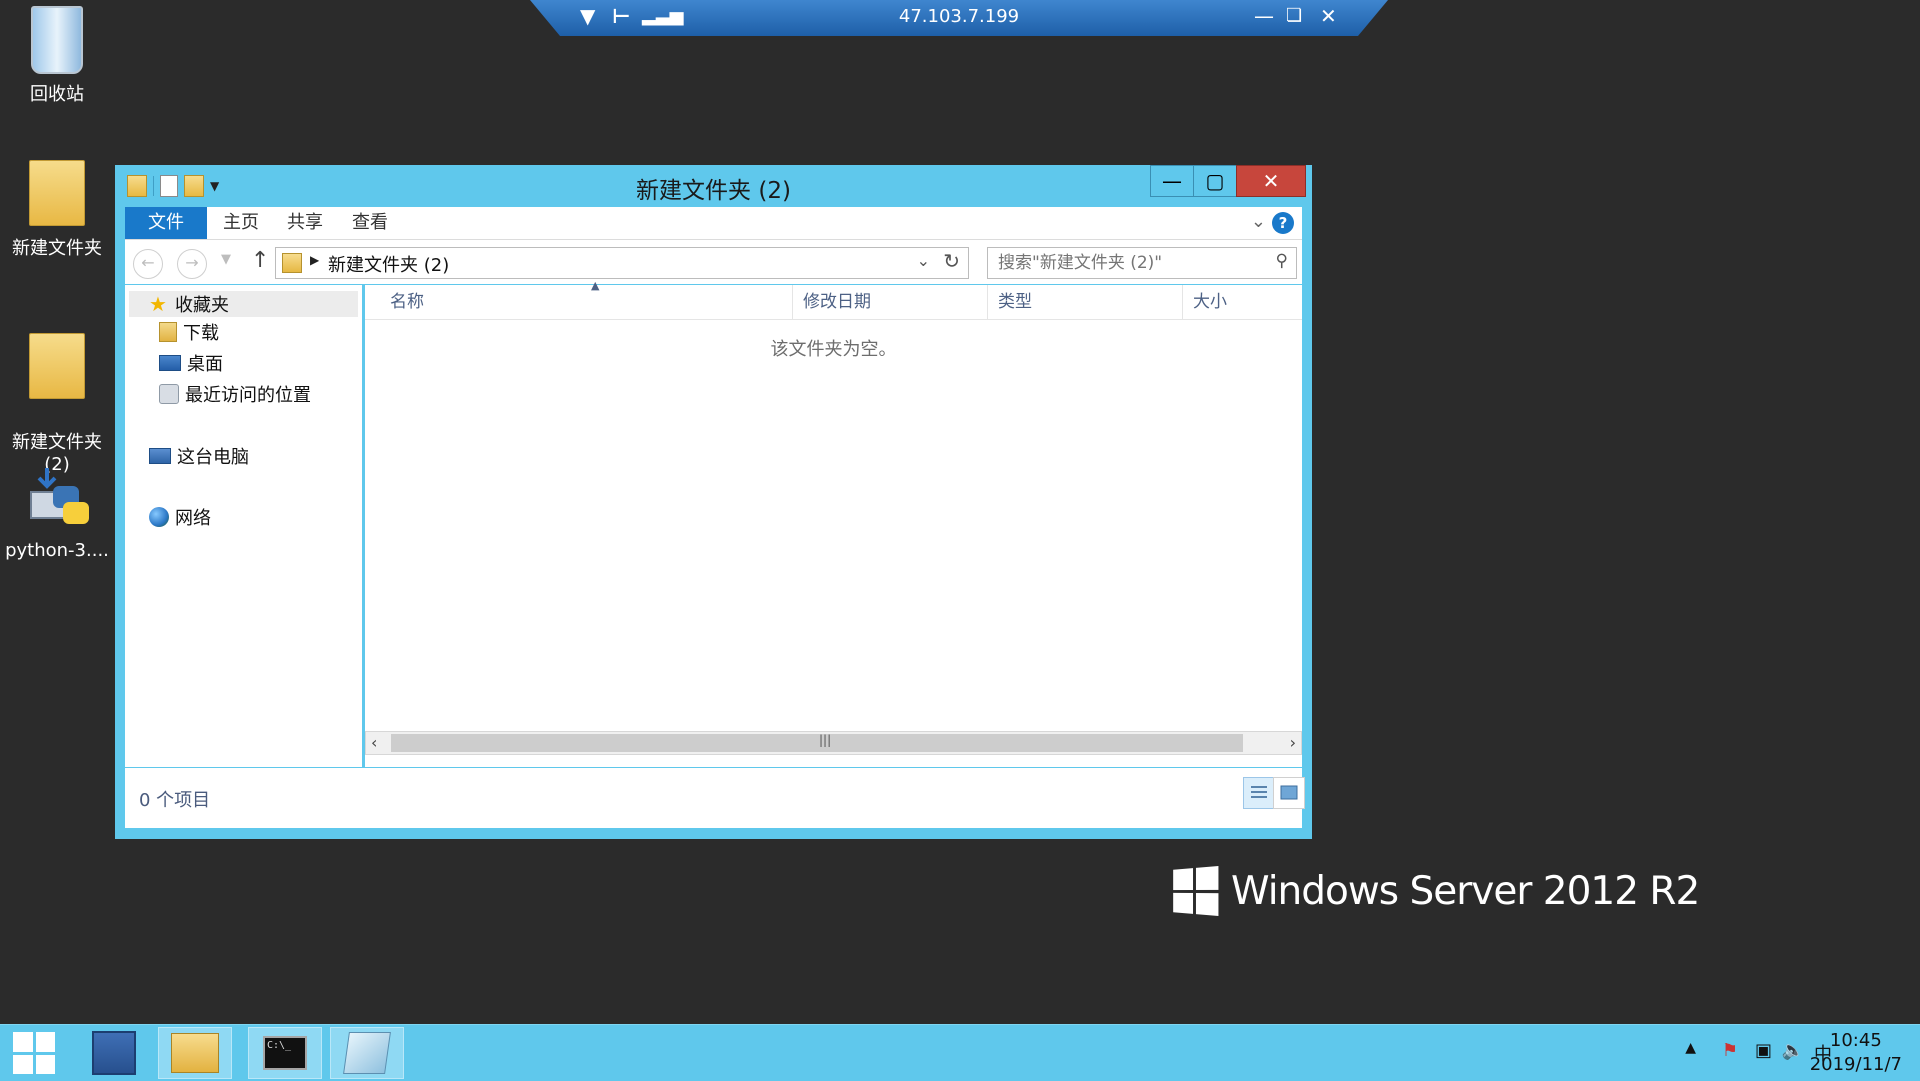 The width and height of the screenshot is (1920, 1081). What do you see at coordinates (1128, 263) in the screenshot?
I see `search-input` at bounding box center [1128, 263].